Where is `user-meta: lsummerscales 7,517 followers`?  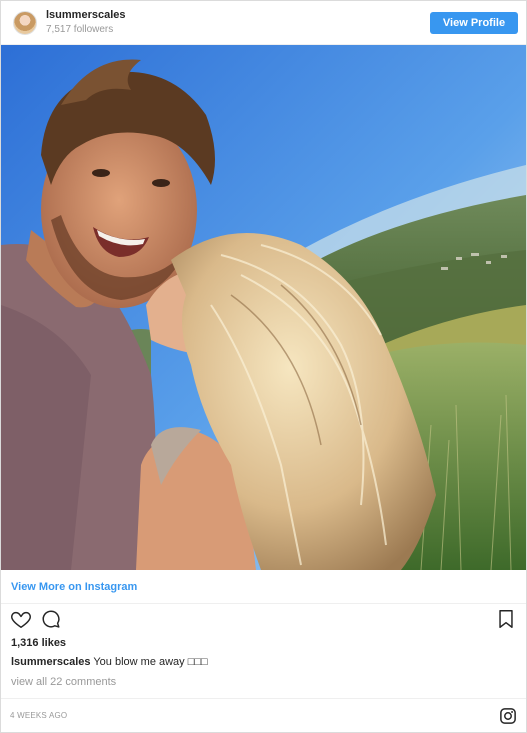 user-meta: lsummerscales 7,517 followers is located at coordinates (86, 22).